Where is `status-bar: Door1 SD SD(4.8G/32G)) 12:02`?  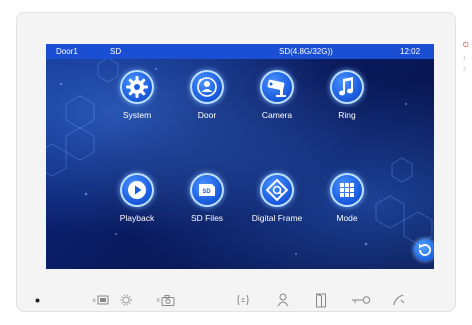 status-bar: Door1 SD SD(4.8G/32G)) 12:02 is located at coordinates (240, 51).